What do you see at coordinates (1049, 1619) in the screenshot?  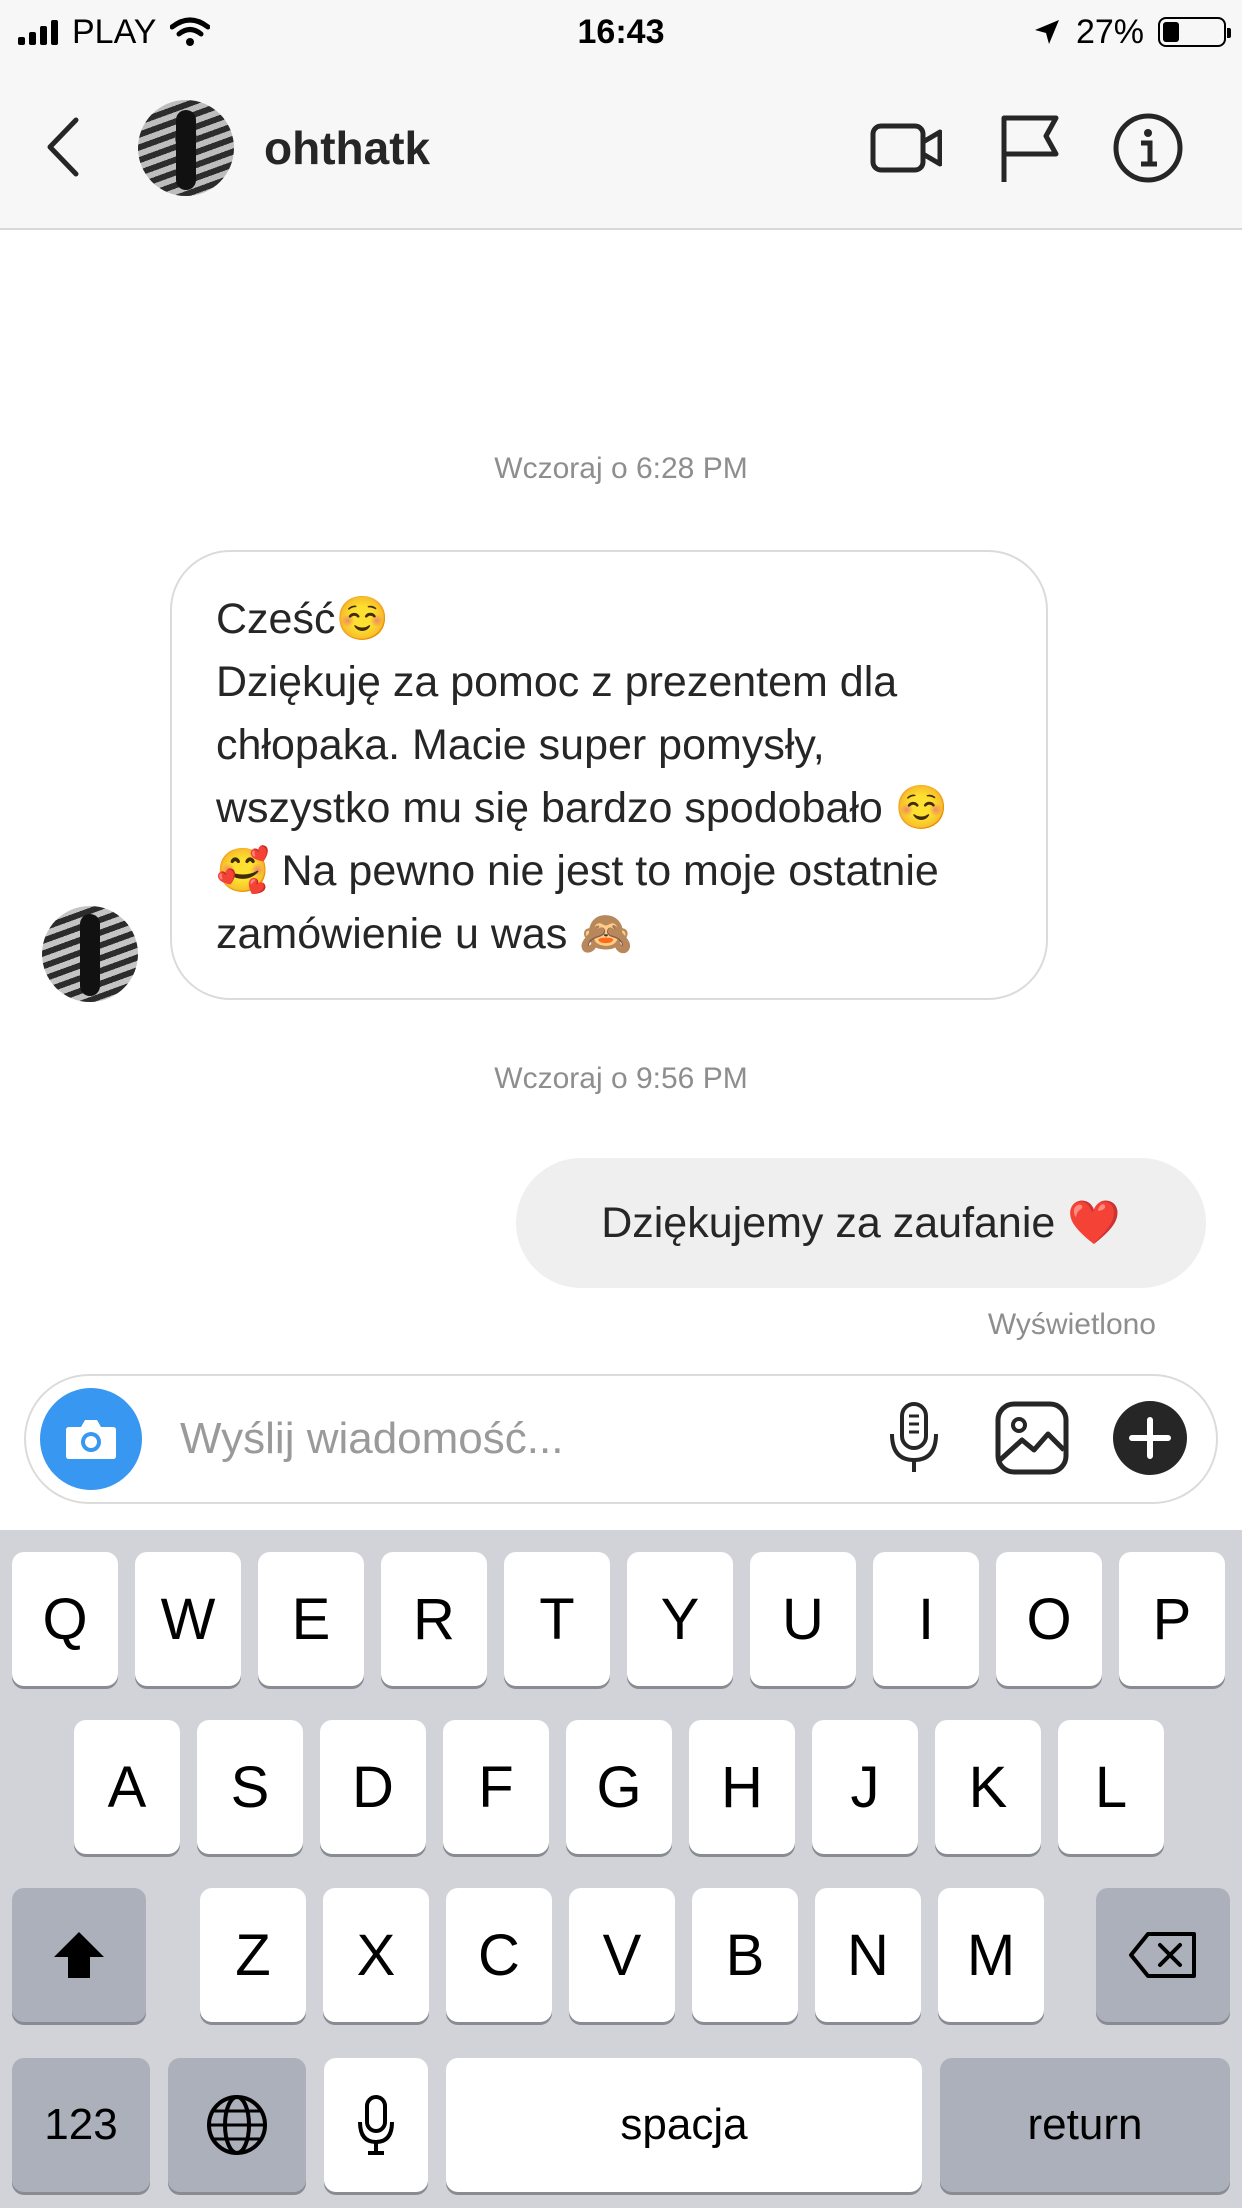 I see `key-o: O` at bounding box center [1049, 1619].